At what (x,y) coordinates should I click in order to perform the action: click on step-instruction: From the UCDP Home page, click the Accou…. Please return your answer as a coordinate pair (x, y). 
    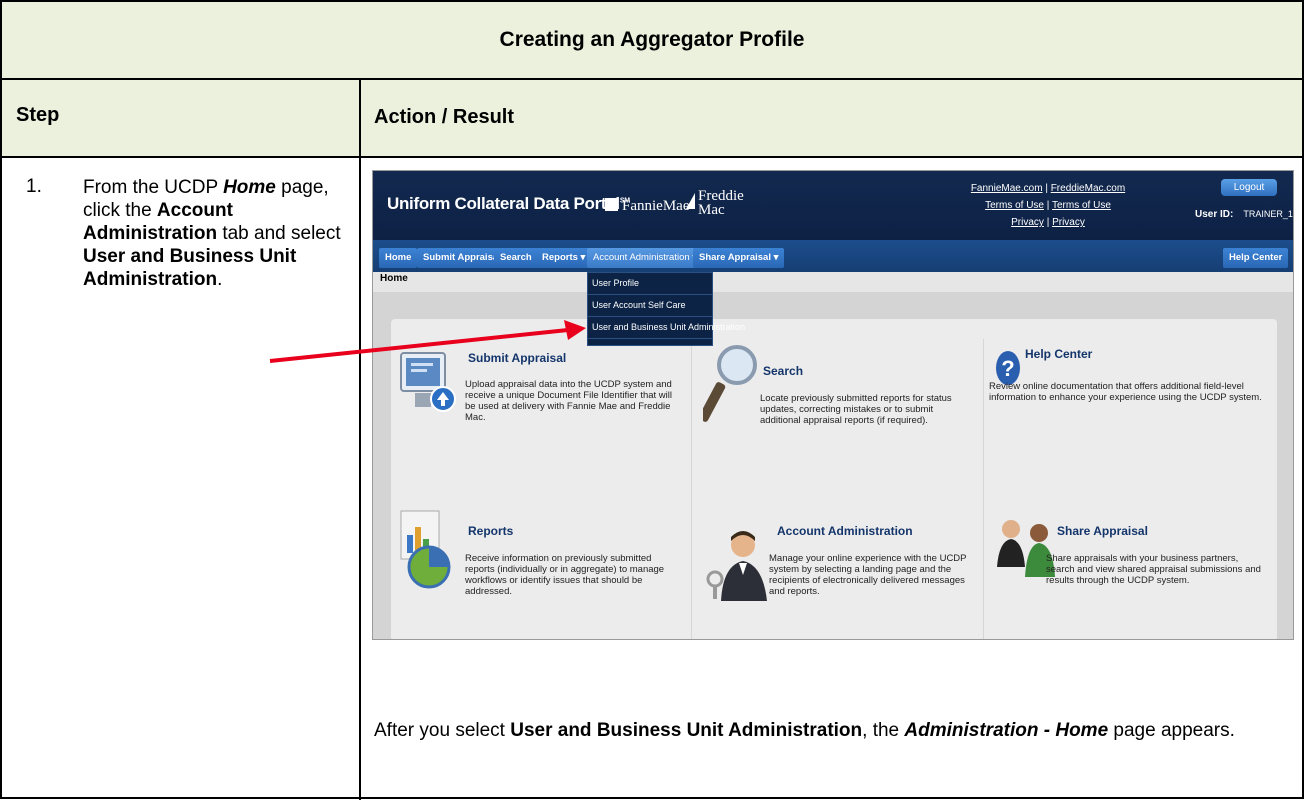
    Looking at the image, I should click on (218, 233).